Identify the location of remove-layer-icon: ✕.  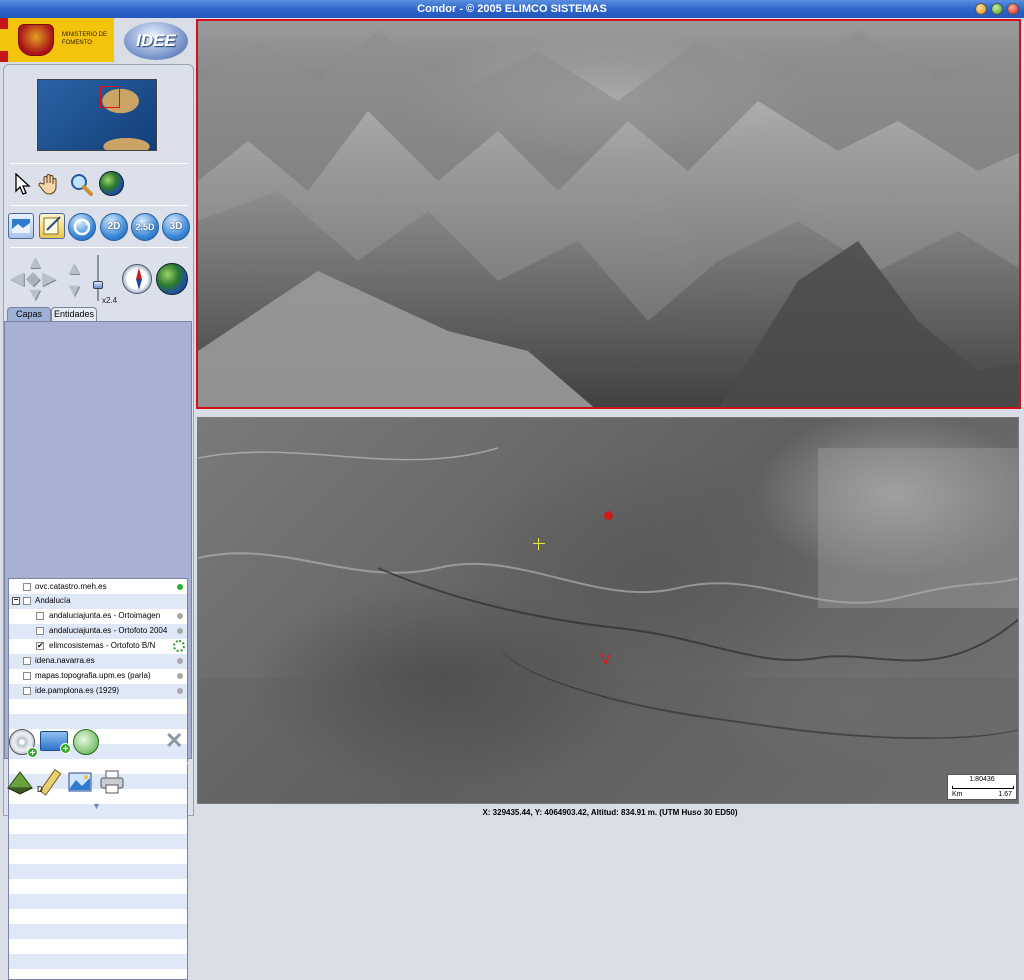
(174, 741).